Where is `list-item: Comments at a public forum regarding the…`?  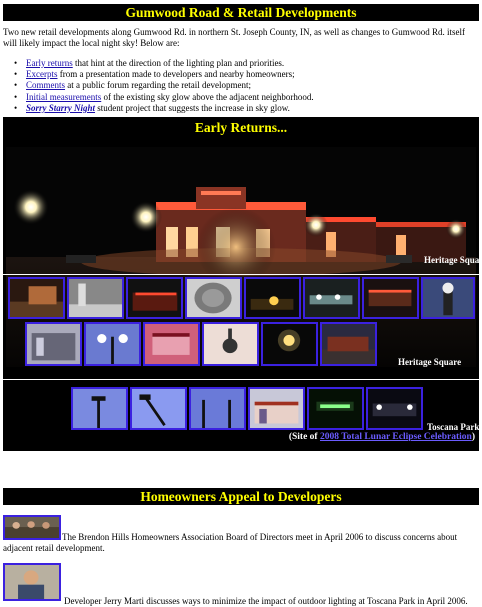
list-item: Comments at a public forum regarding the… is located at coordinates (164, 85).